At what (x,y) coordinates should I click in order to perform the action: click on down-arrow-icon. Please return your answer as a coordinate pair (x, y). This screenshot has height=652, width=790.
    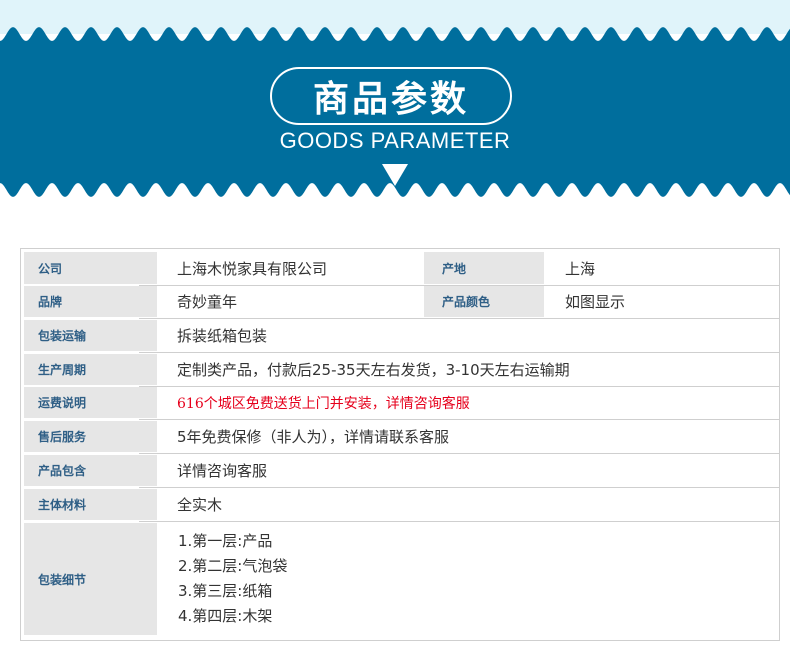
    Looking at the image, I should click on (395, 175).